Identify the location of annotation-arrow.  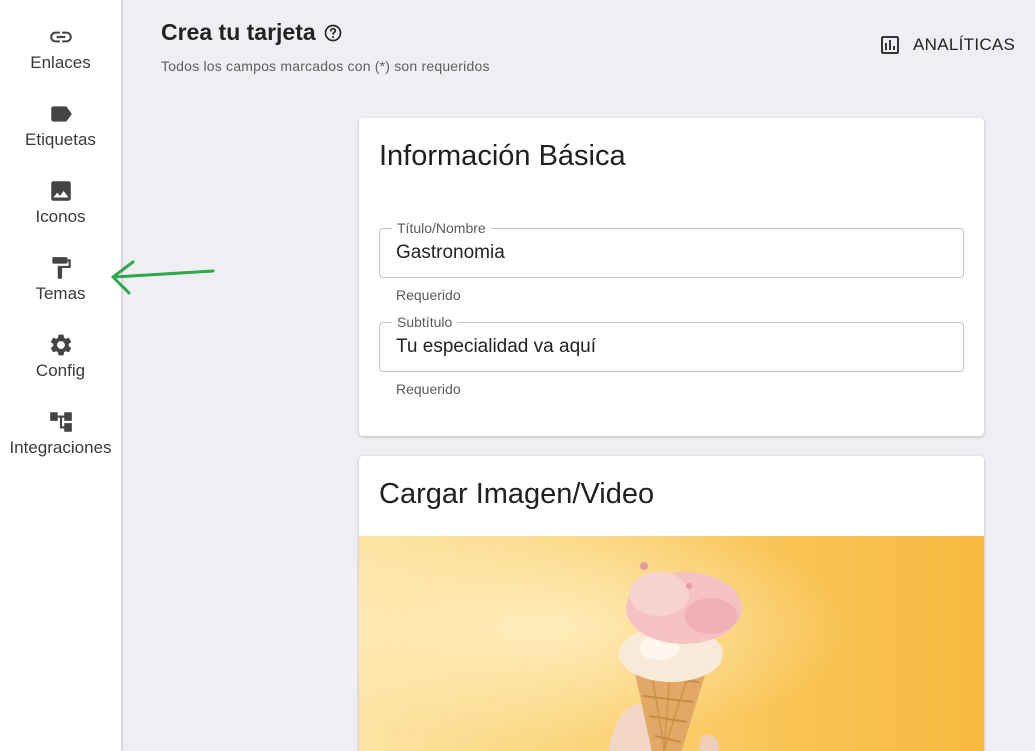
(163, 277).